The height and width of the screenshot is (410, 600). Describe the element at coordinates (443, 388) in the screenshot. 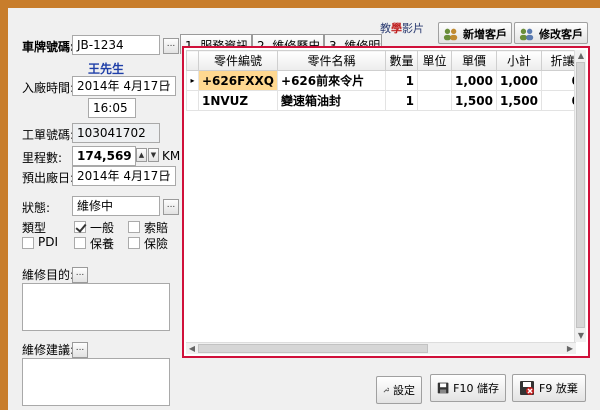

I see `floppy-disk-icon` at that location.